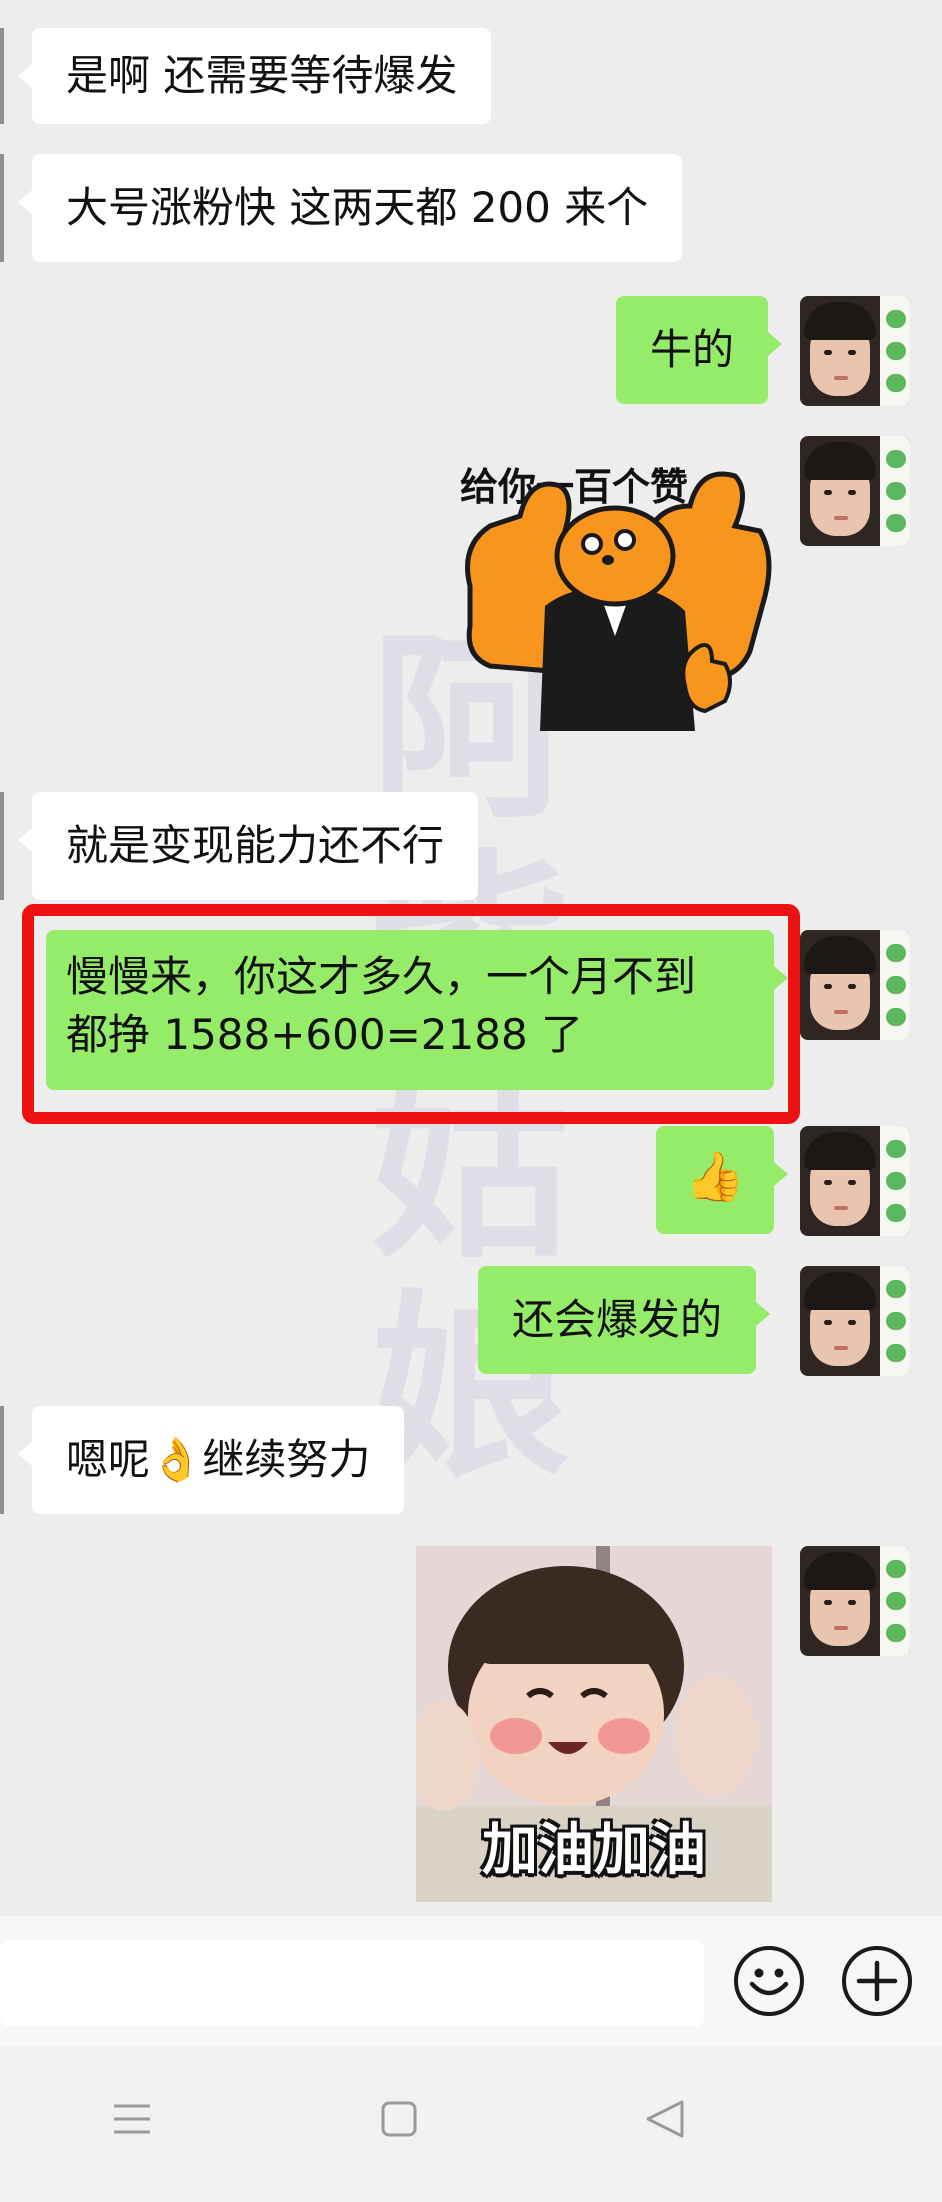 Image resolution: width=942 pixels, height=2202 pixels. What do you see at coordinates (248, 846) in the screenshot?
I see `incoming-message: 就是变现能力还不行` at bounding box center [248, 846].